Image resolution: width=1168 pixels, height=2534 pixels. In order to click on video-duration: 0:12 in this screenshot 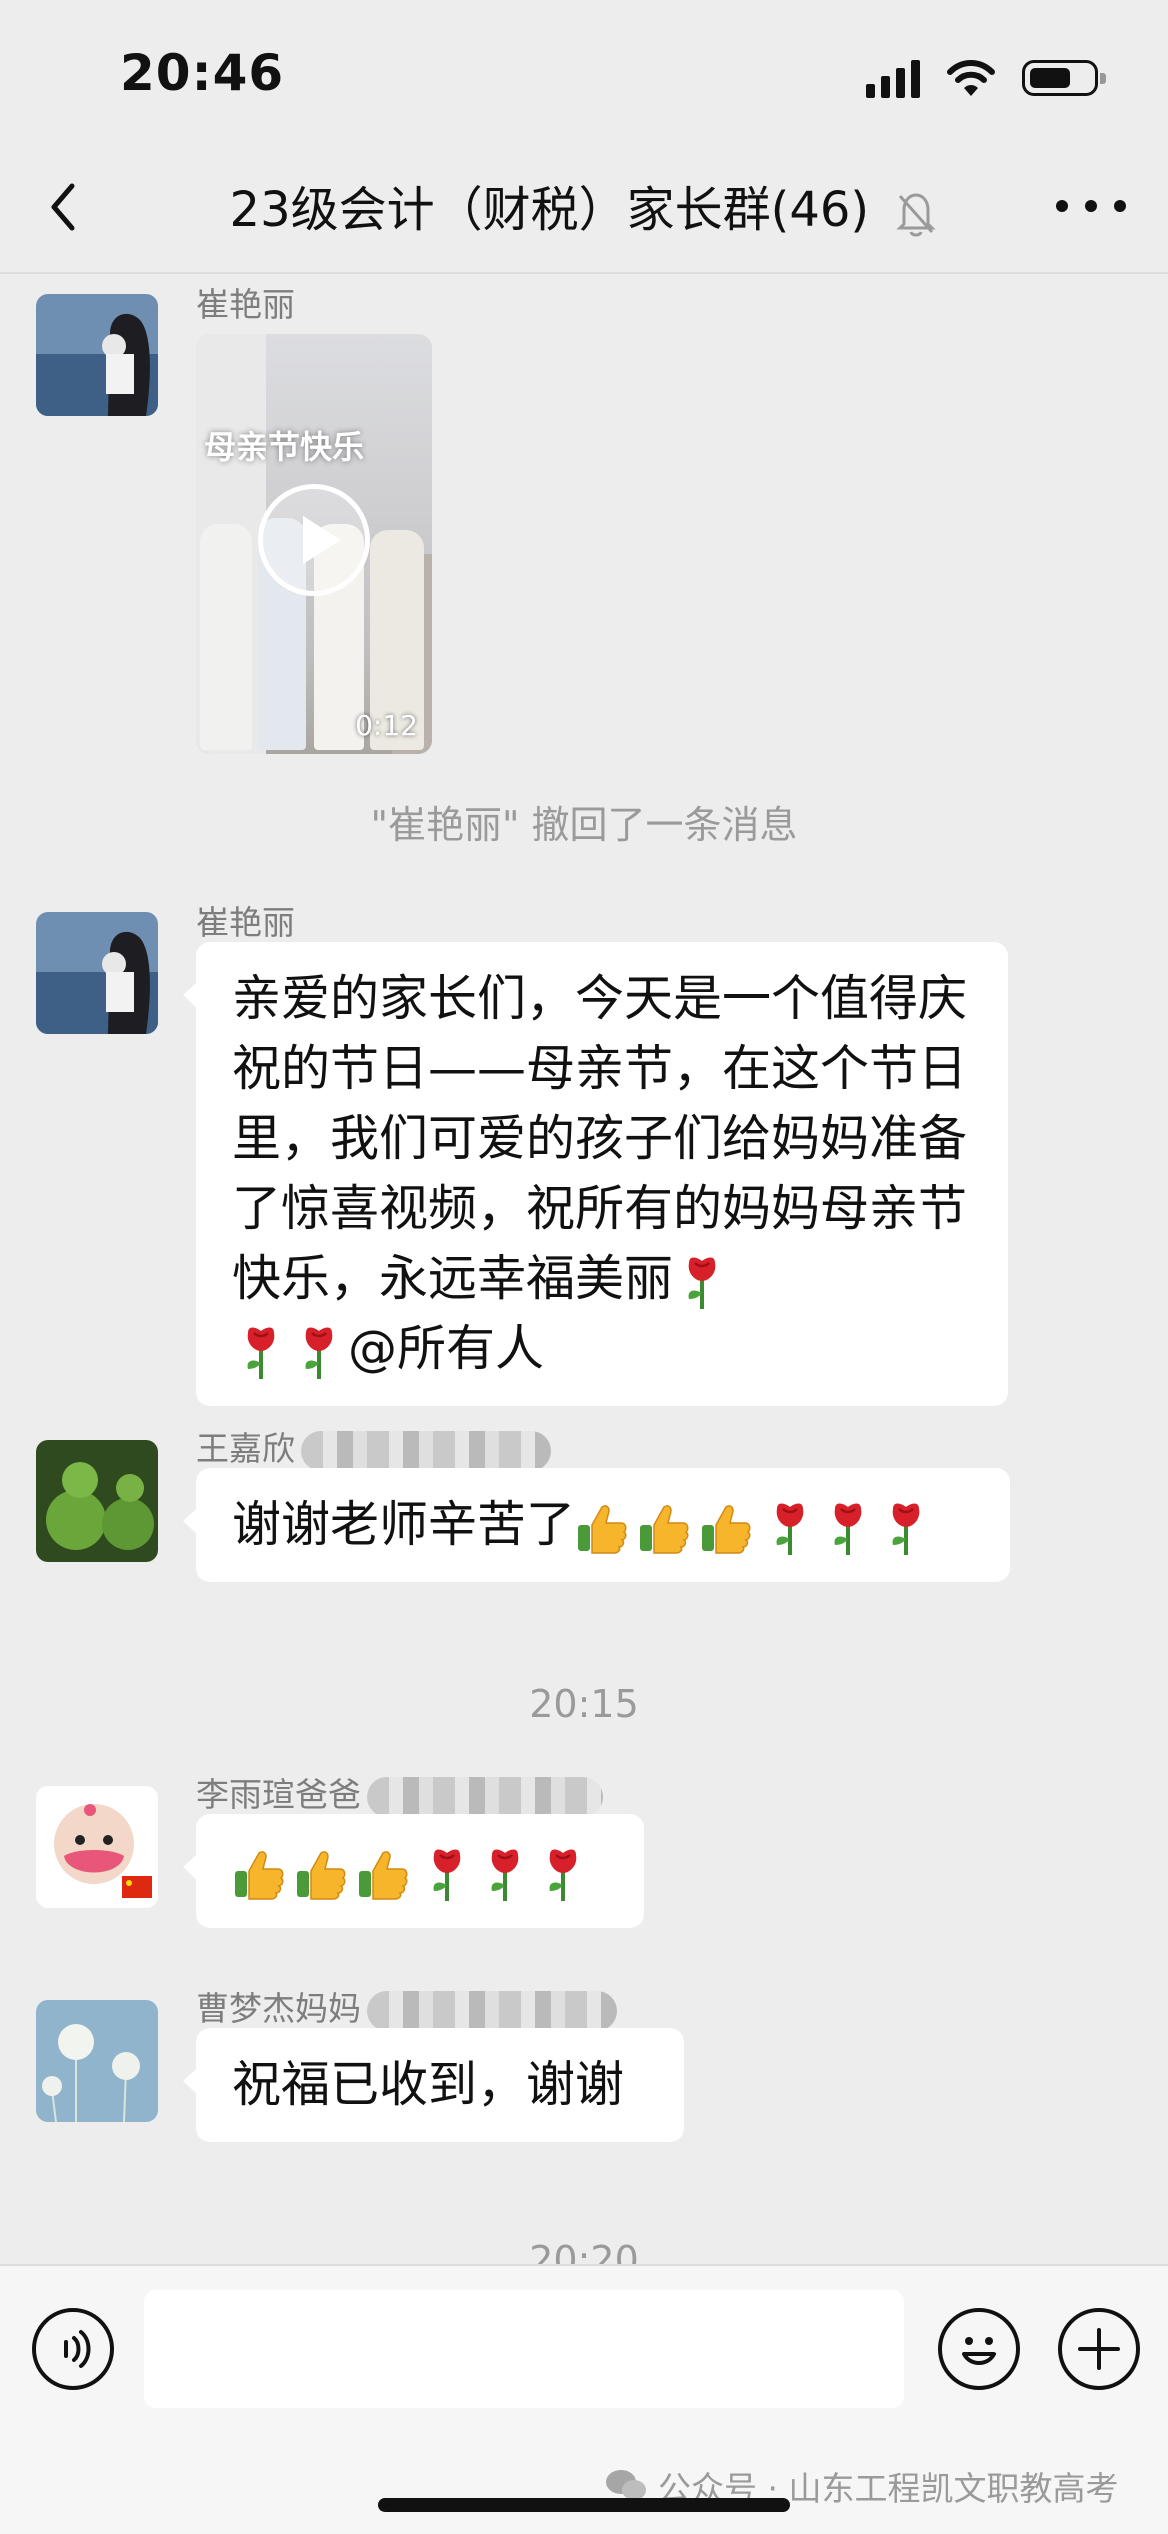, I will do `click(386, 725)`.